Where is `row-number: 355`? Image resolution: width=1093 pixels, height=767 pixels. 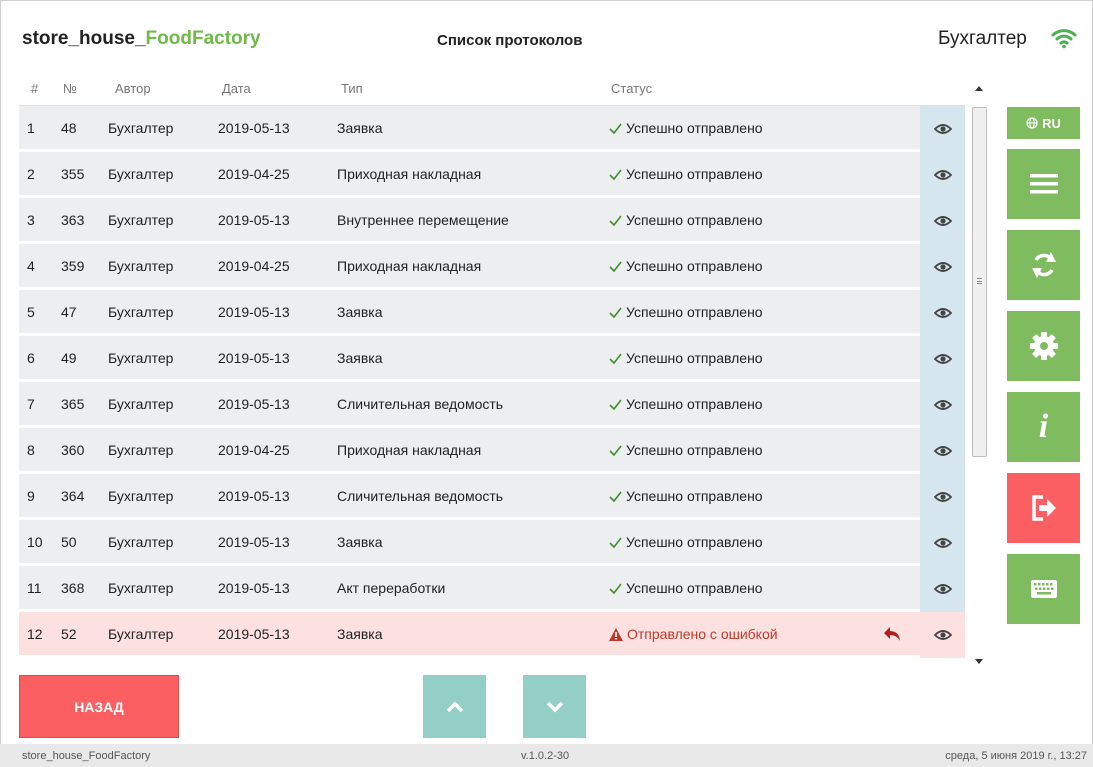 row-number: 355 is located at coordinates (73, 174).